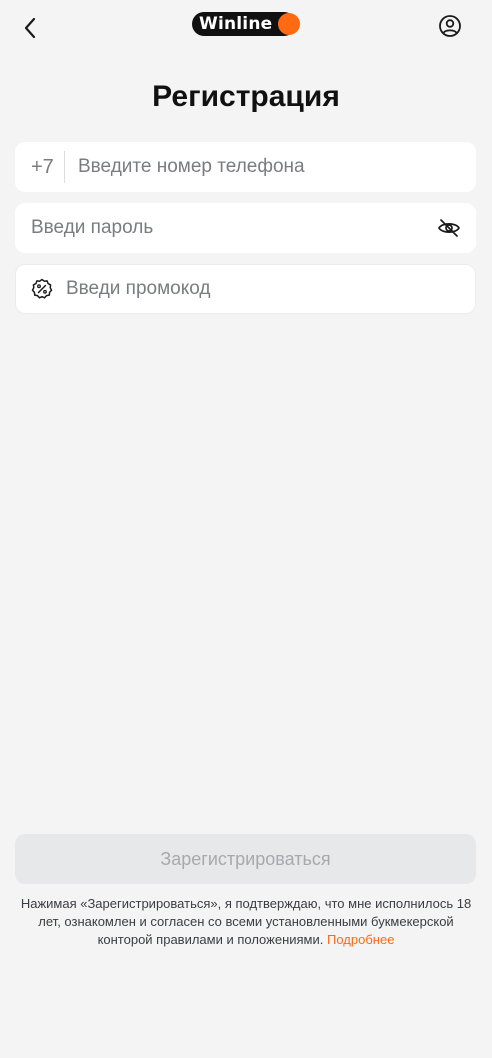 This screenshot has width=492, height=1058. I want to click on password-field, so click(245, 228).